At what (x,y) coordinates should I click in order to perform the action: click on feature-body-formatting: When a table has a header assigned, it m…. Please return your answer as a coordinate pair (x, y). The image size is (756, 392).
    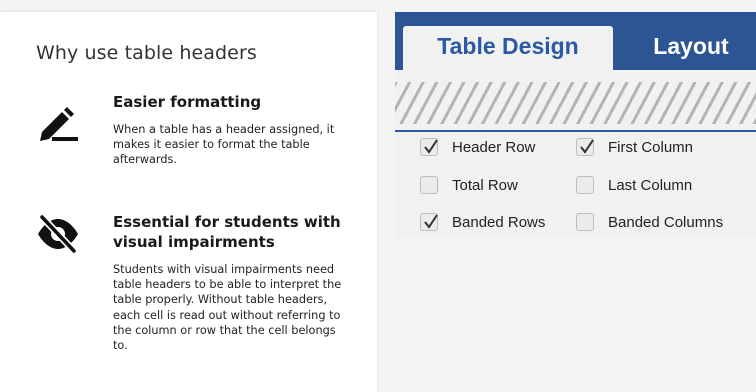
    Looking at the image, I should click on (224, 145).